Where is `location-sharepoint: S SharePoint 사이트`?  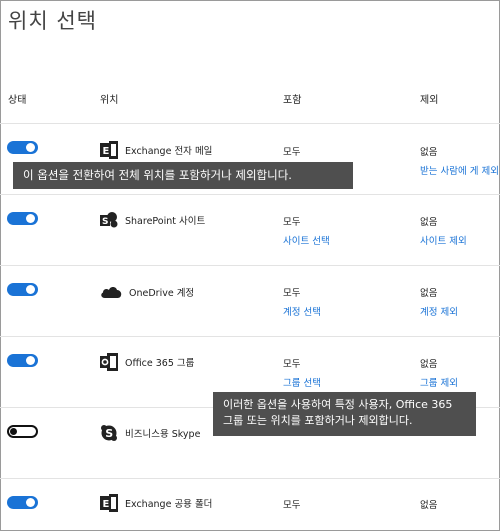
location-sharepoint: S SharePoint 사이트 is located at coordinates (152, 220).